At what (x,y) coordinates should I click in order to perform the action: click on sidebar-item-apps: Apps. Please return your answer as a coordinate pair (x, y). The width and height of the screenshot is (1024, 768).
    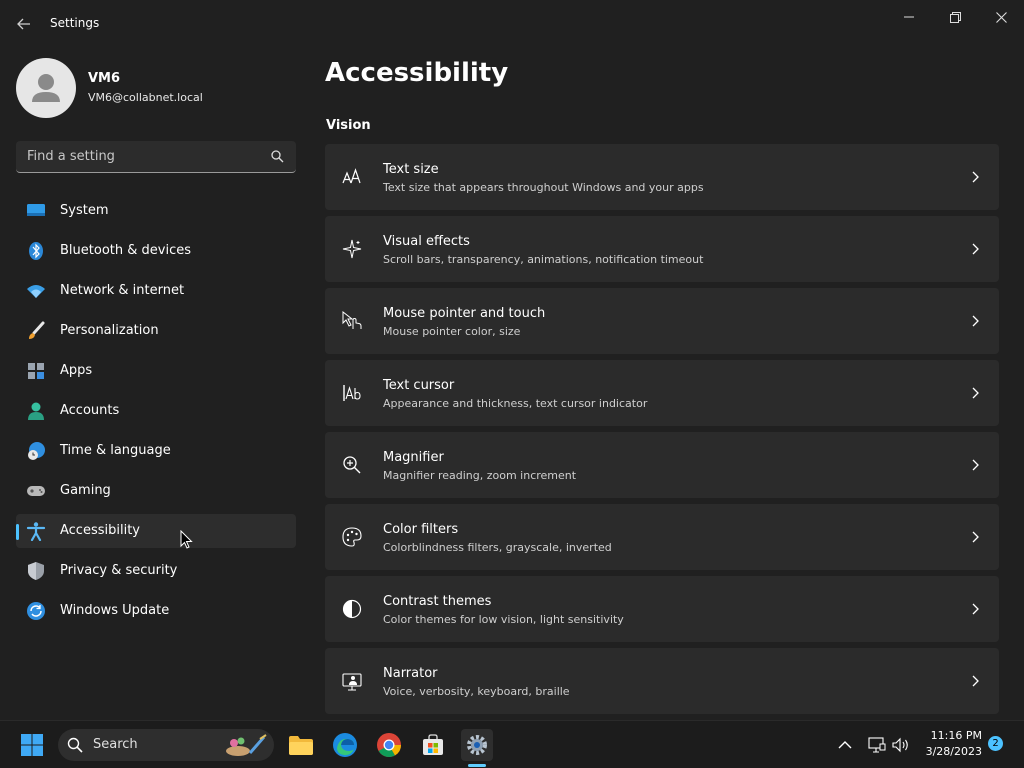
    Looking at the image, I should click on (156, 371).